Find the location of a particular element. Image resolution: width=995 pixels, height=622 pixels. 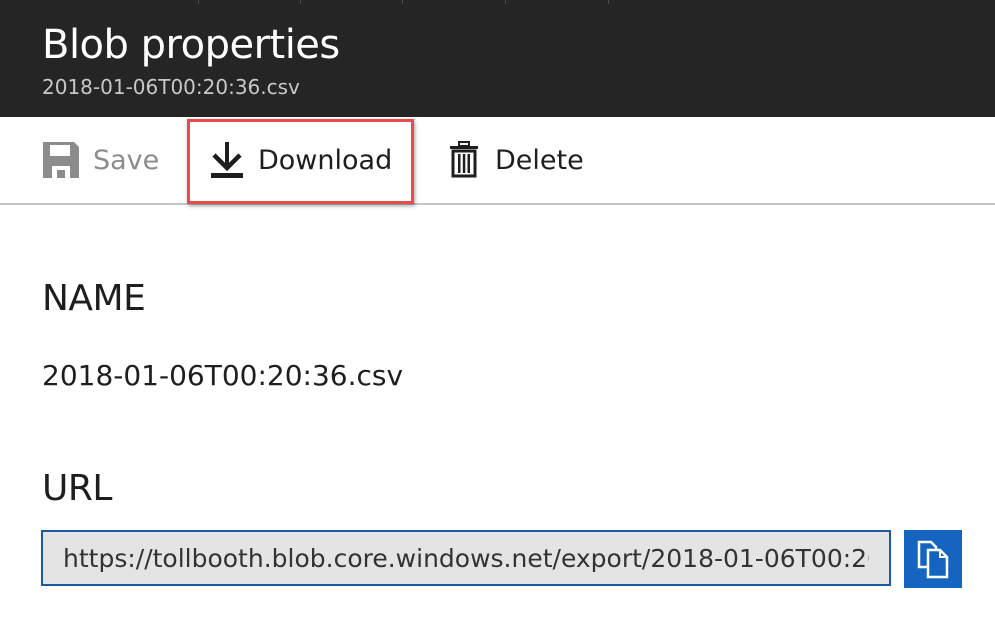

url-field is located at coordinates (466, 558).